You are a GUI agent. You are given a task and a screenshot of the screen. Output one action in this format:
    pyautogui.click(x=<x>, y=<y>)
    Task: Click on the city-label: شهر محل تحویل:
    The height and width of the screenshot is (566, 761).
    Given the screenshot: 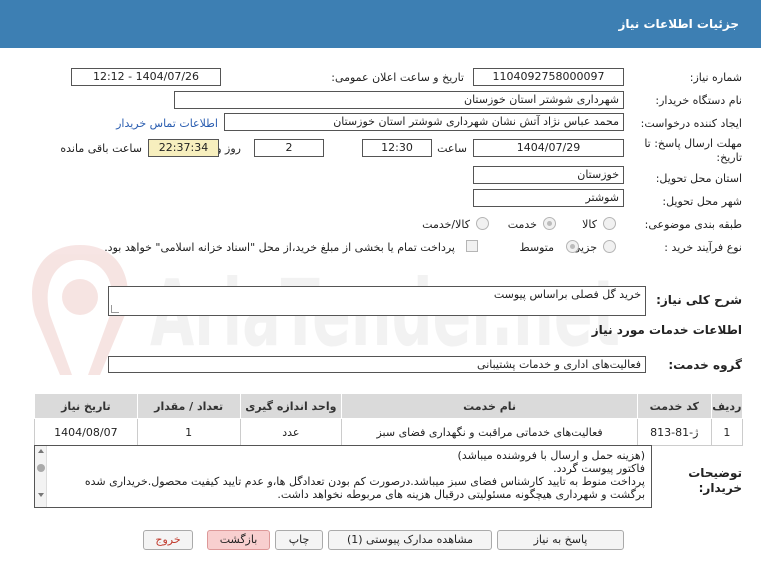 What is the action you would take?
    pyautogui.click(x=702, y=201)
    